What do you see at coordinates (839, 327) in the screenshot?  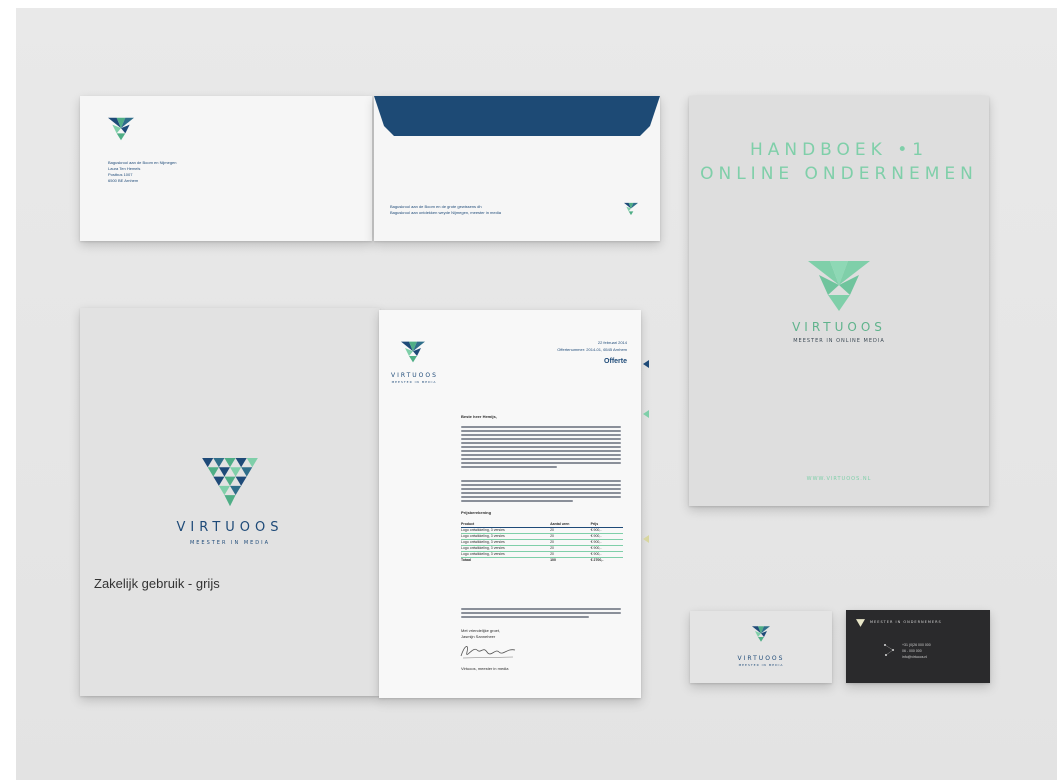 I see `handbook-brand: VIRTUOOS` at bounding box center [839, 327].